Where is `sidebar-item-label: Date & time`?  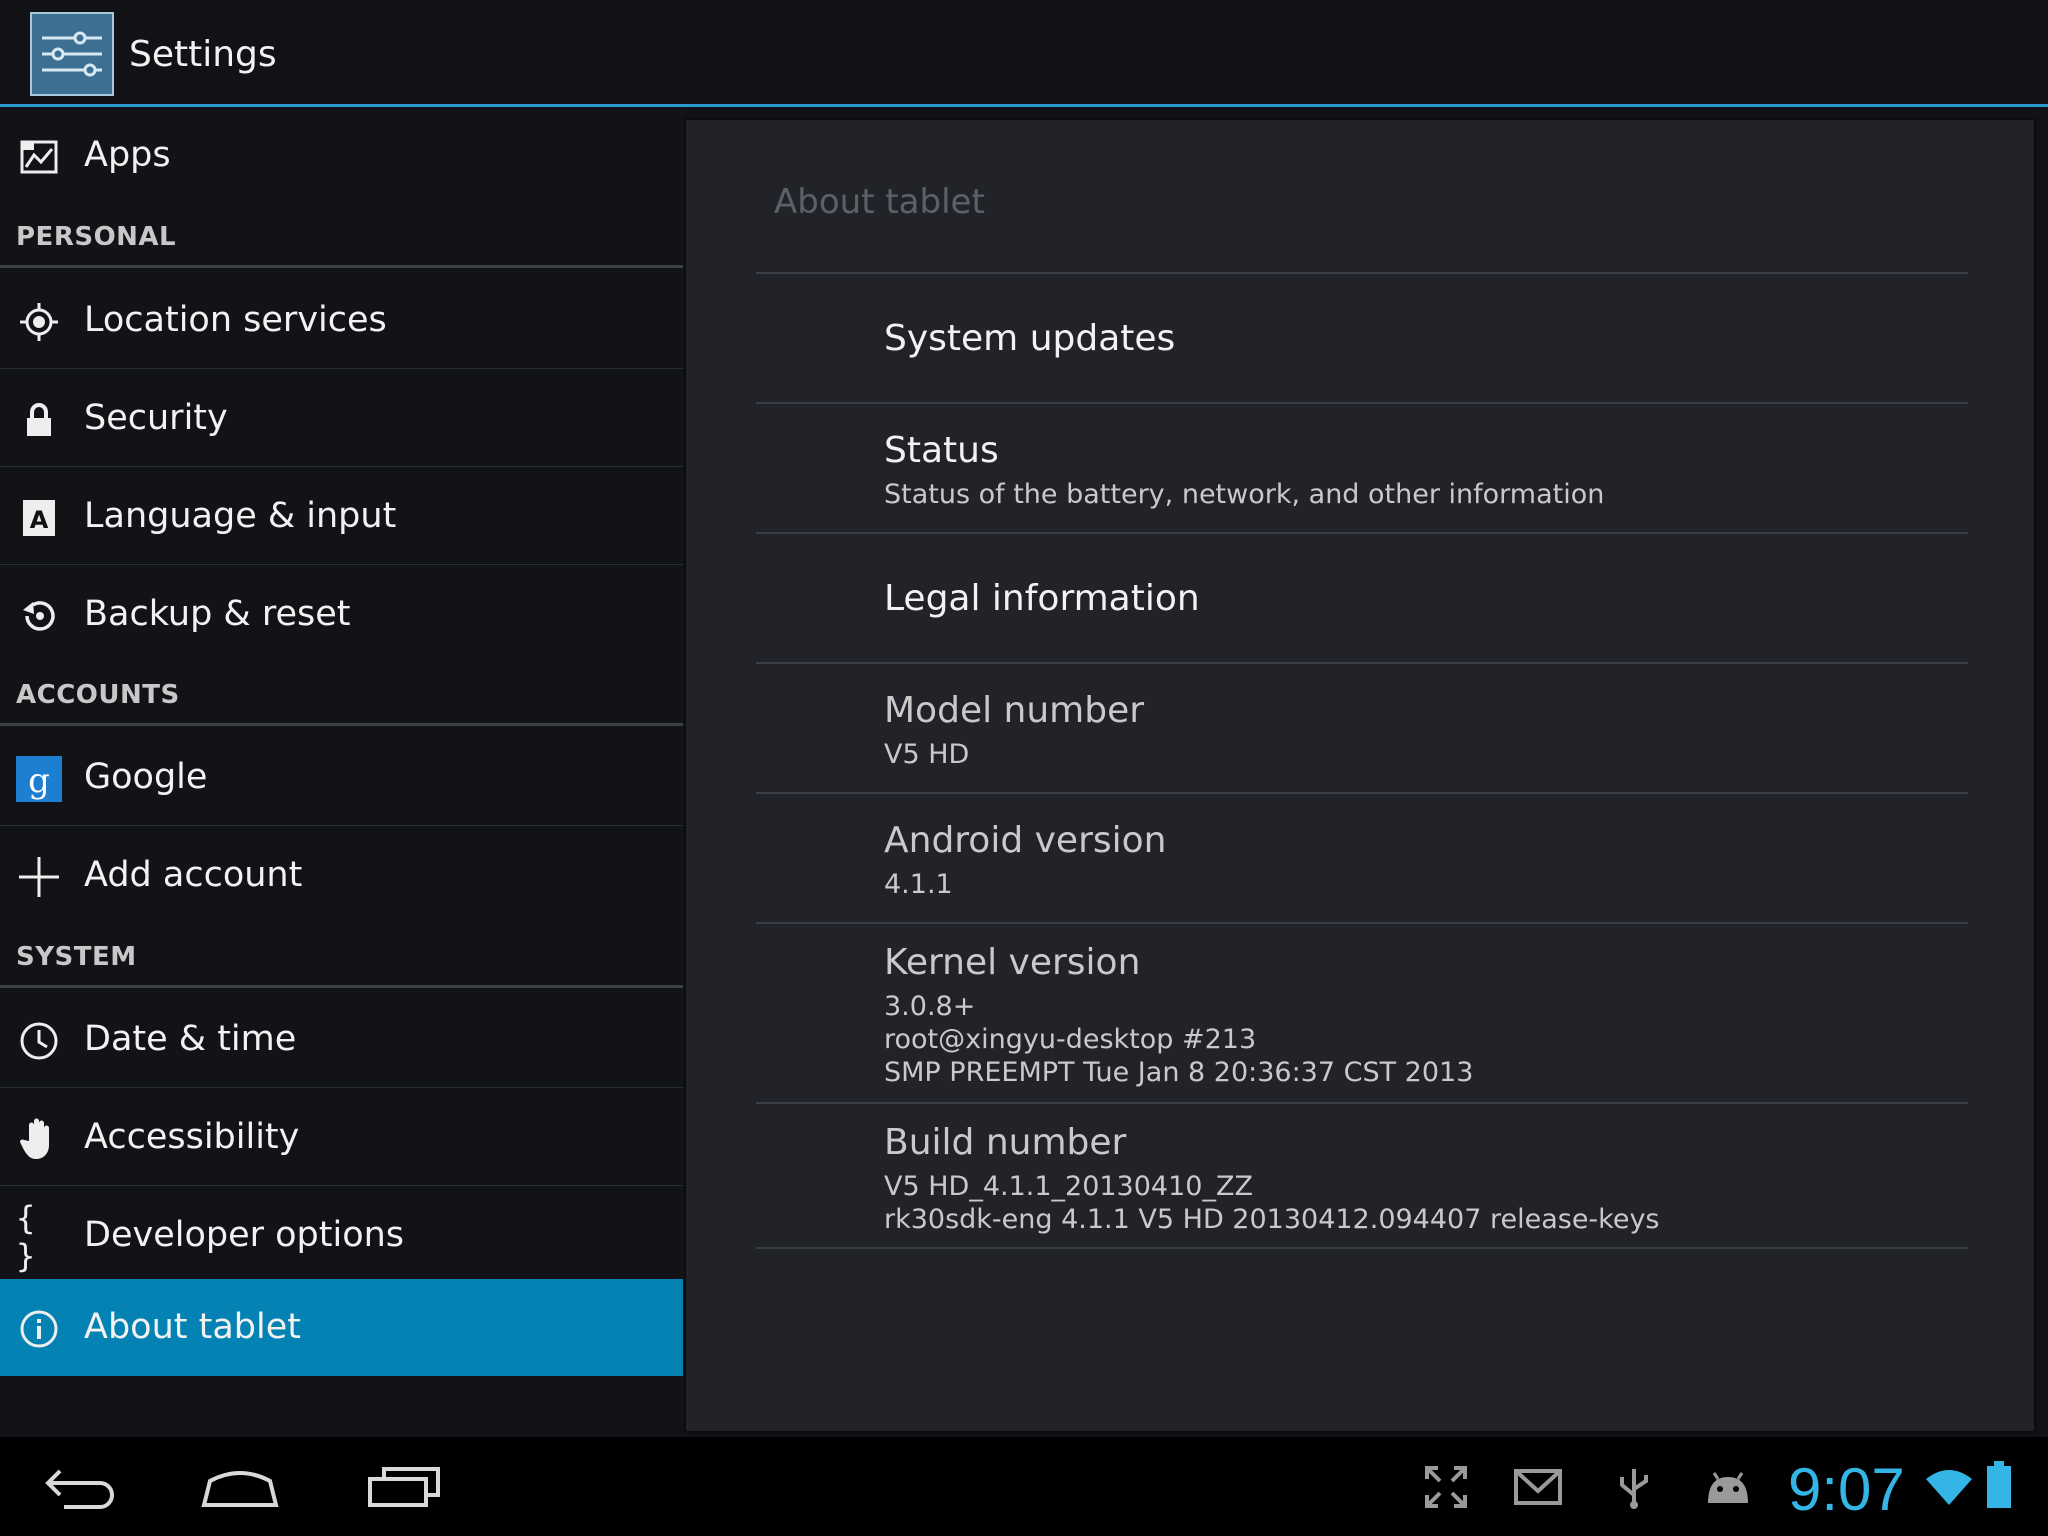 sidebar-item-label: Date & time is located at coordinates (190, 1039).